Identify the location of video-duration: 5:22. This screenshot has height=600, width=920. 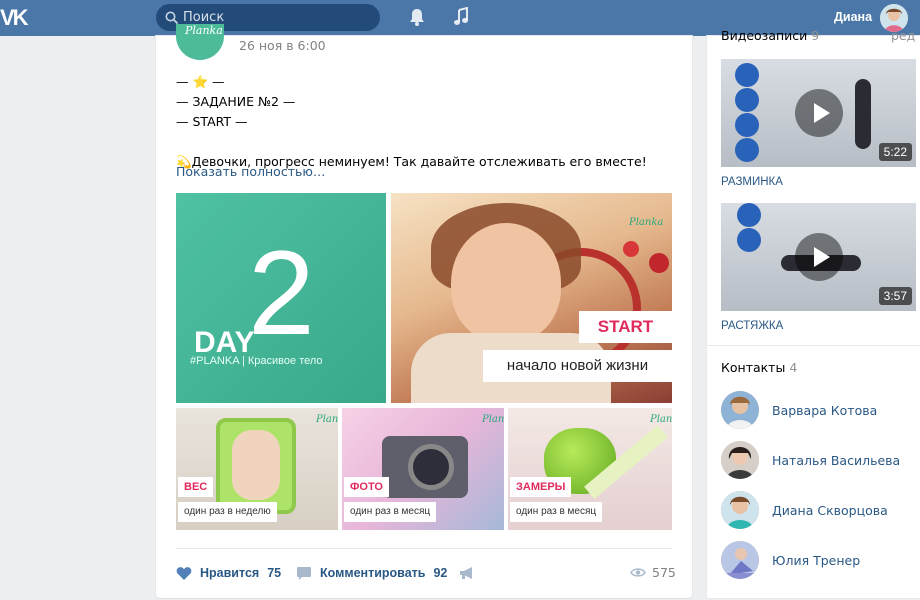
(895, 152).